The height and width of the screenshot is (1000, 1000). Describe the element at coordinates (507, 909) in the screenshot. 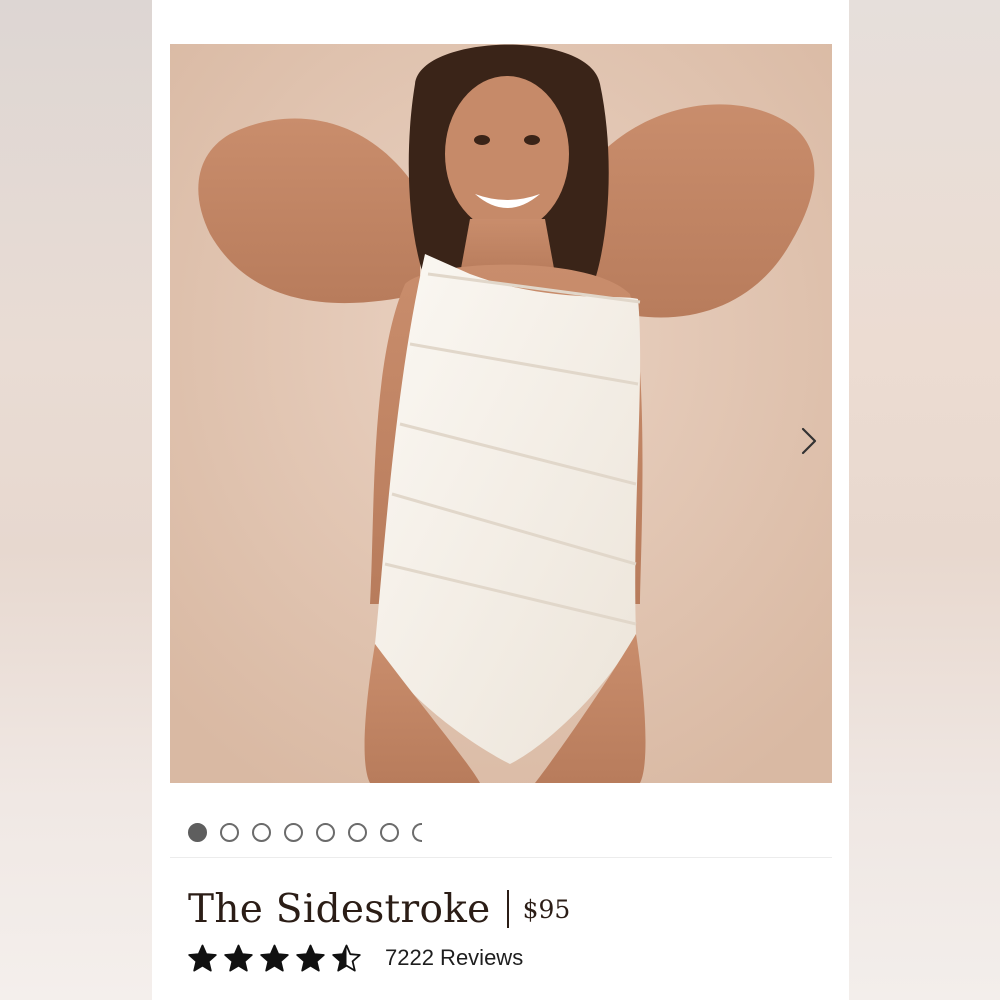

I see `title-separator` at that location.